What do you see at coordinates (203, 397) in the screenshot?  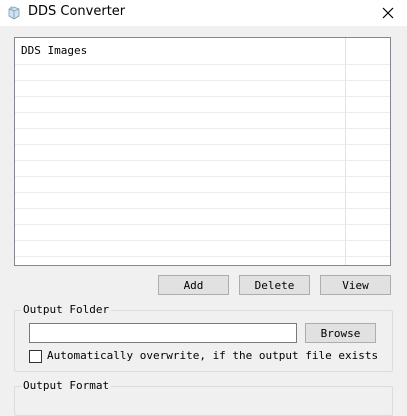 I see `output-format-group: Output Format` at bounding box center [203, 397].